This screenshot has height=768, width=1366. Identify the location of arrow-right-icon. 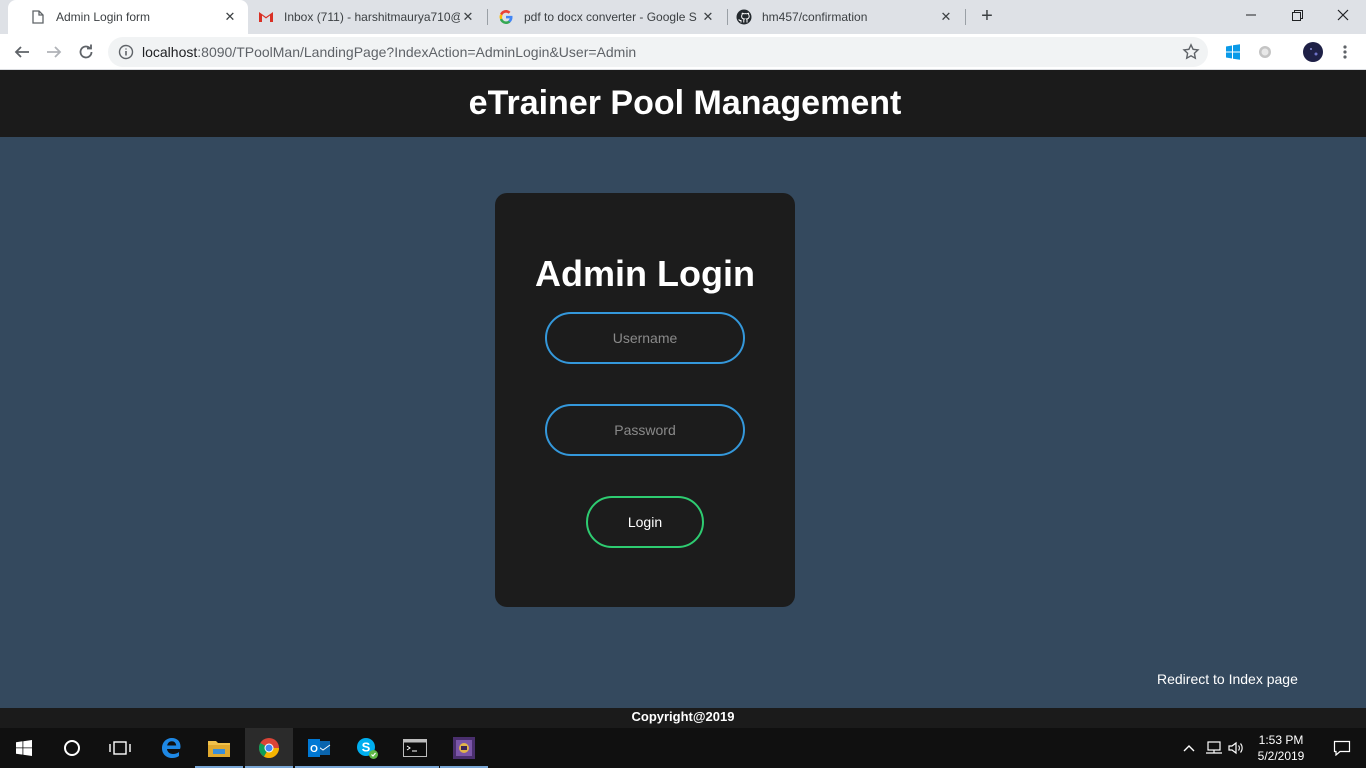
(54, 52).